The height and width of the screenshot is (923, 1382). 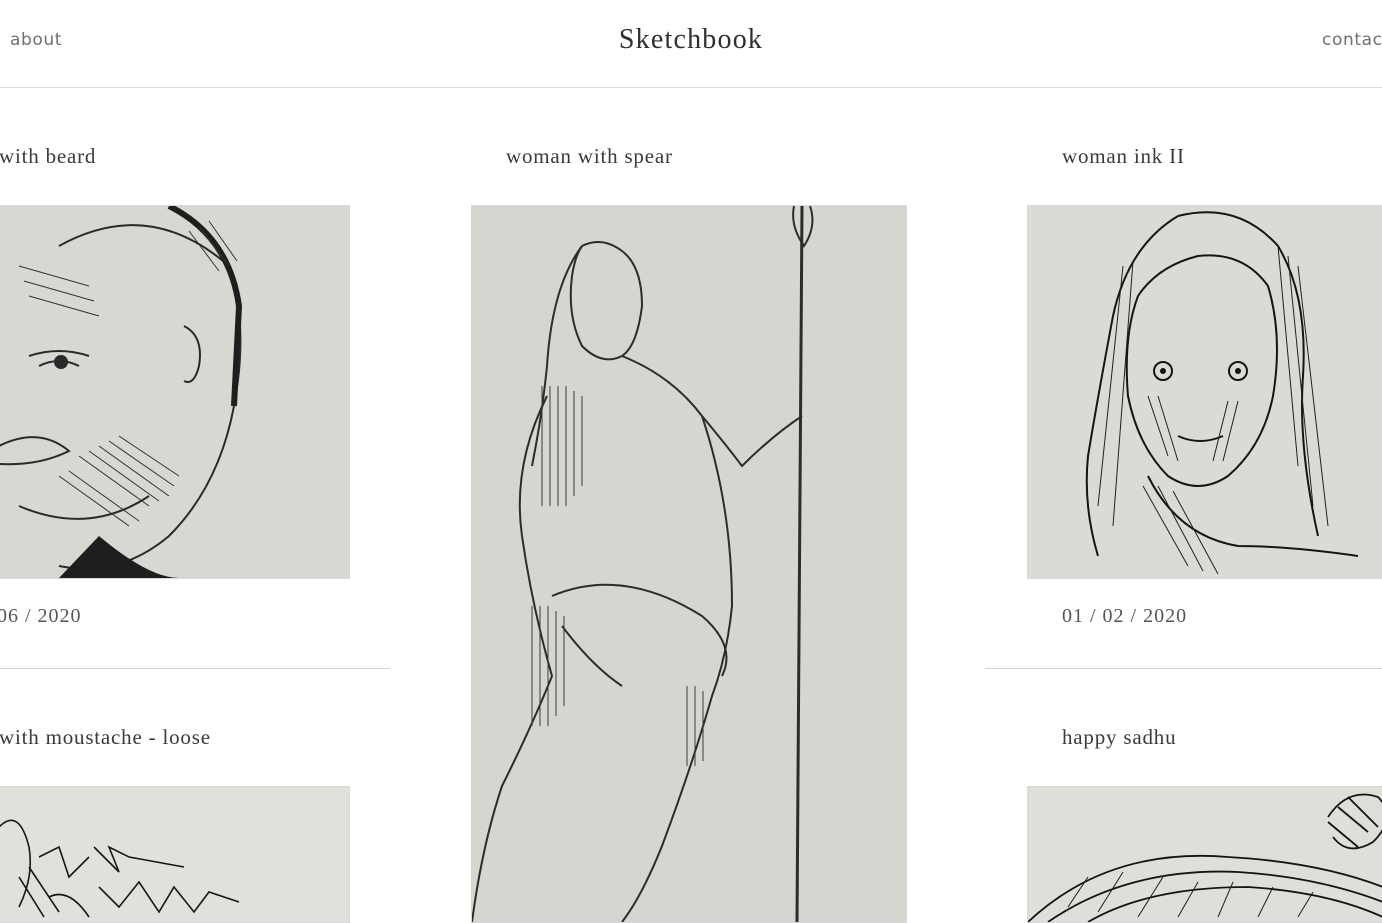 I want to click on card-image-happy-sadhu, so click(x=1204, y=854).